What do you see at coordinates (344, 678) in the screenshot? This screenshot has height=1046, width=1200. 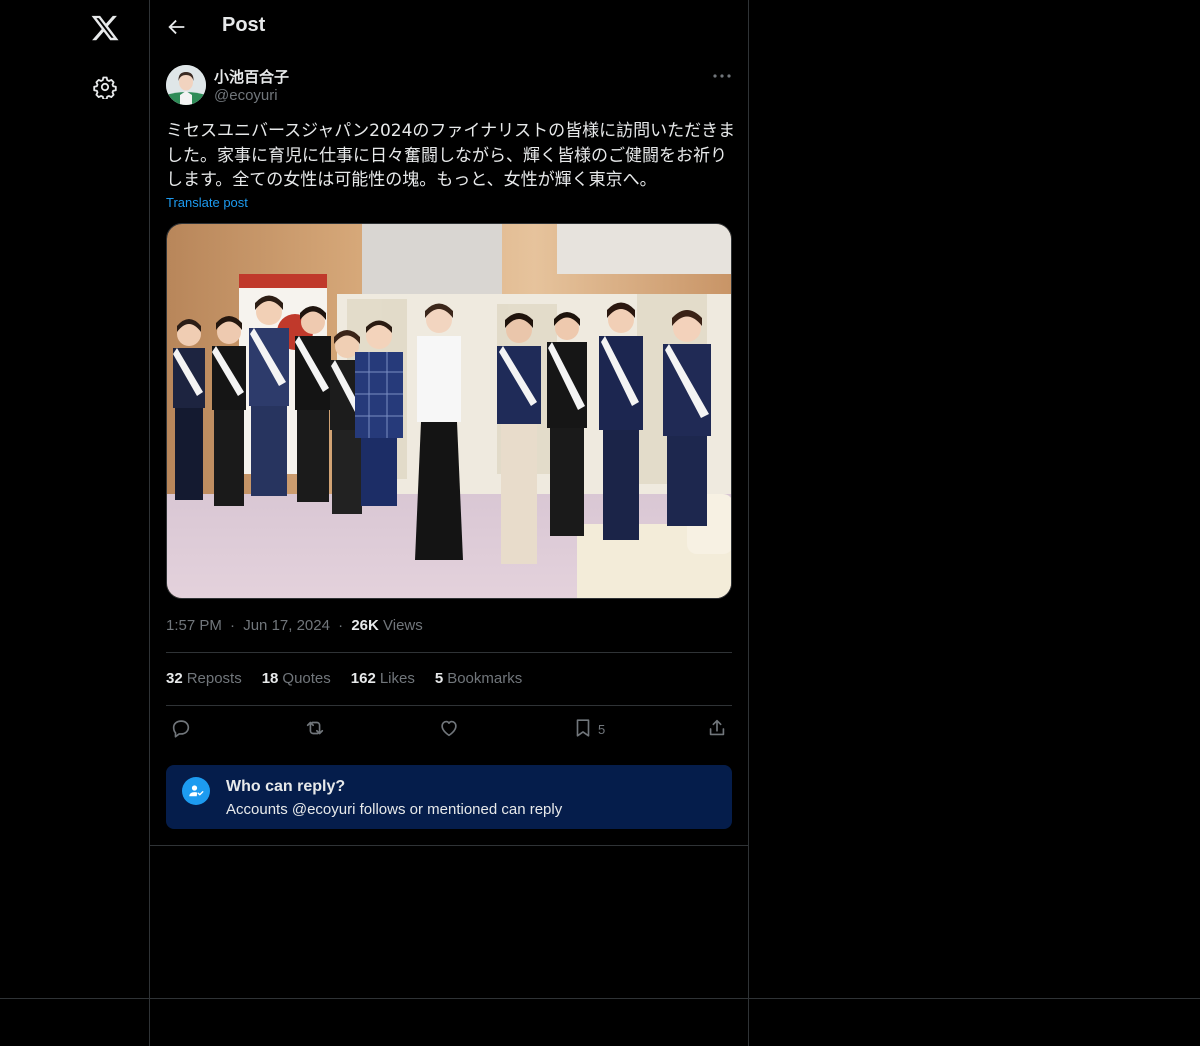 I see `engagement-stats: 32 Reposts 18 Quotes 162 Likes 5 Bookmarks` at bounding box center [344, 678].